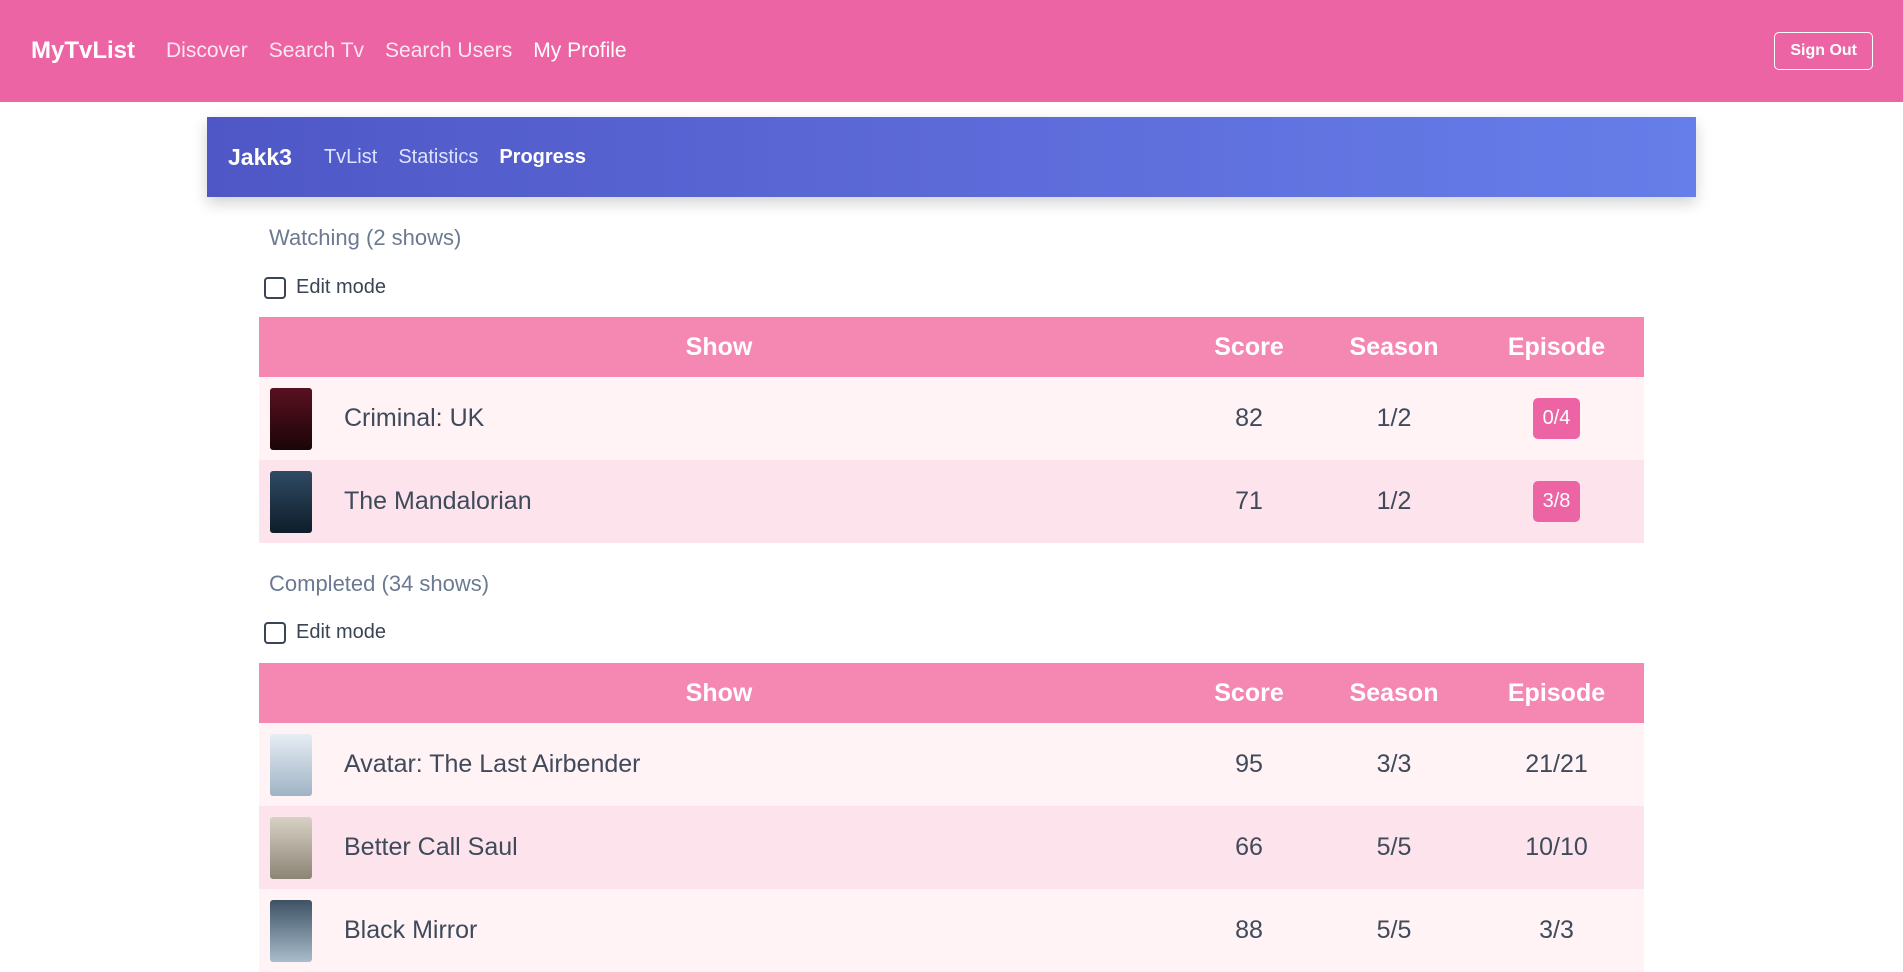 Image resolution: width=1903 pixels, height=972 pixels. I want to click on tab-tvlist: TvList, so click(350, 157).